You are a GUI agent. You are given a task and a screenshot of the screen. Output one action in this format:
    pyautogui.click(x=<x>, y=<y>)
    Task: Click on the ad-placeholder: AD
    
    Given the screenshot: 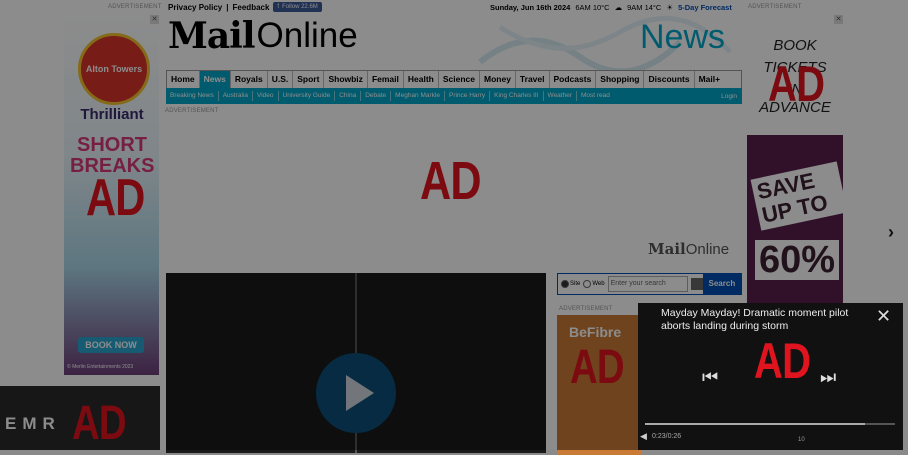 What is the action you would take?
    pyautogui.click(x=782, y=361)
    